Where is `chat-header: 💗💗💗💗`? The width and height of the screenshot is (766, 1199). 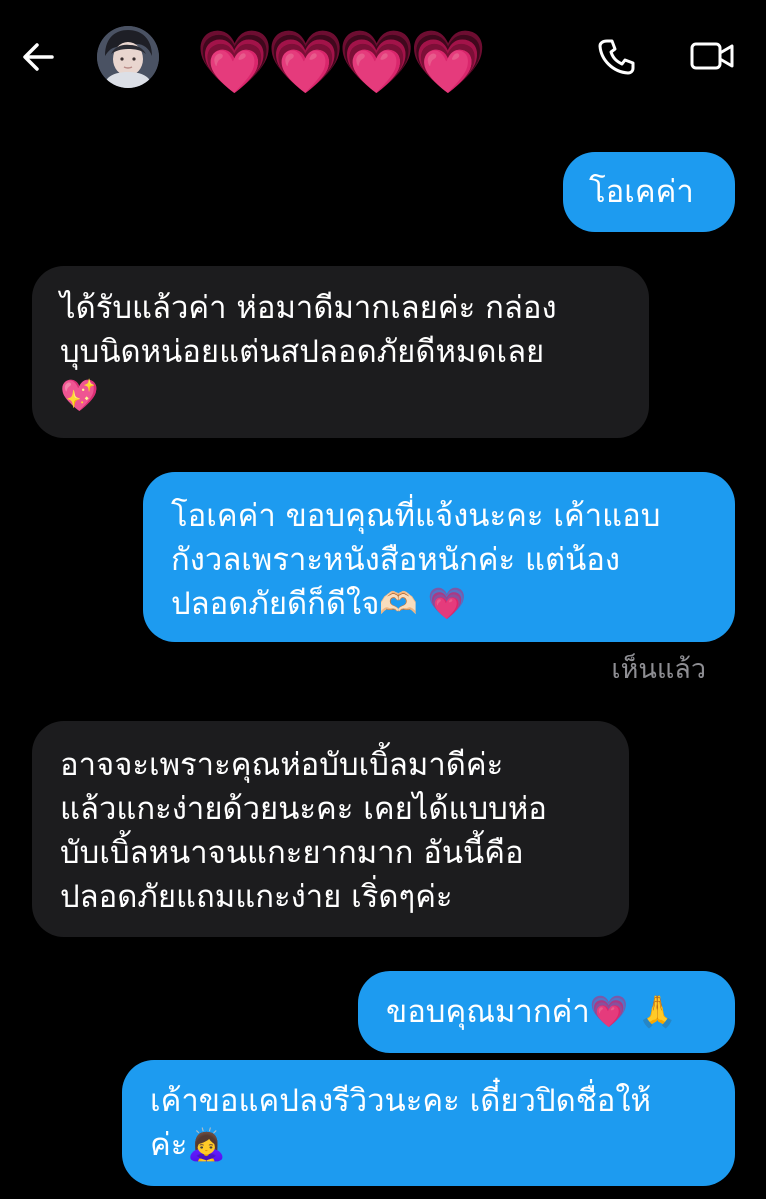 chat-header: 💗💗💗💗 is located at coordinates (383, 60).